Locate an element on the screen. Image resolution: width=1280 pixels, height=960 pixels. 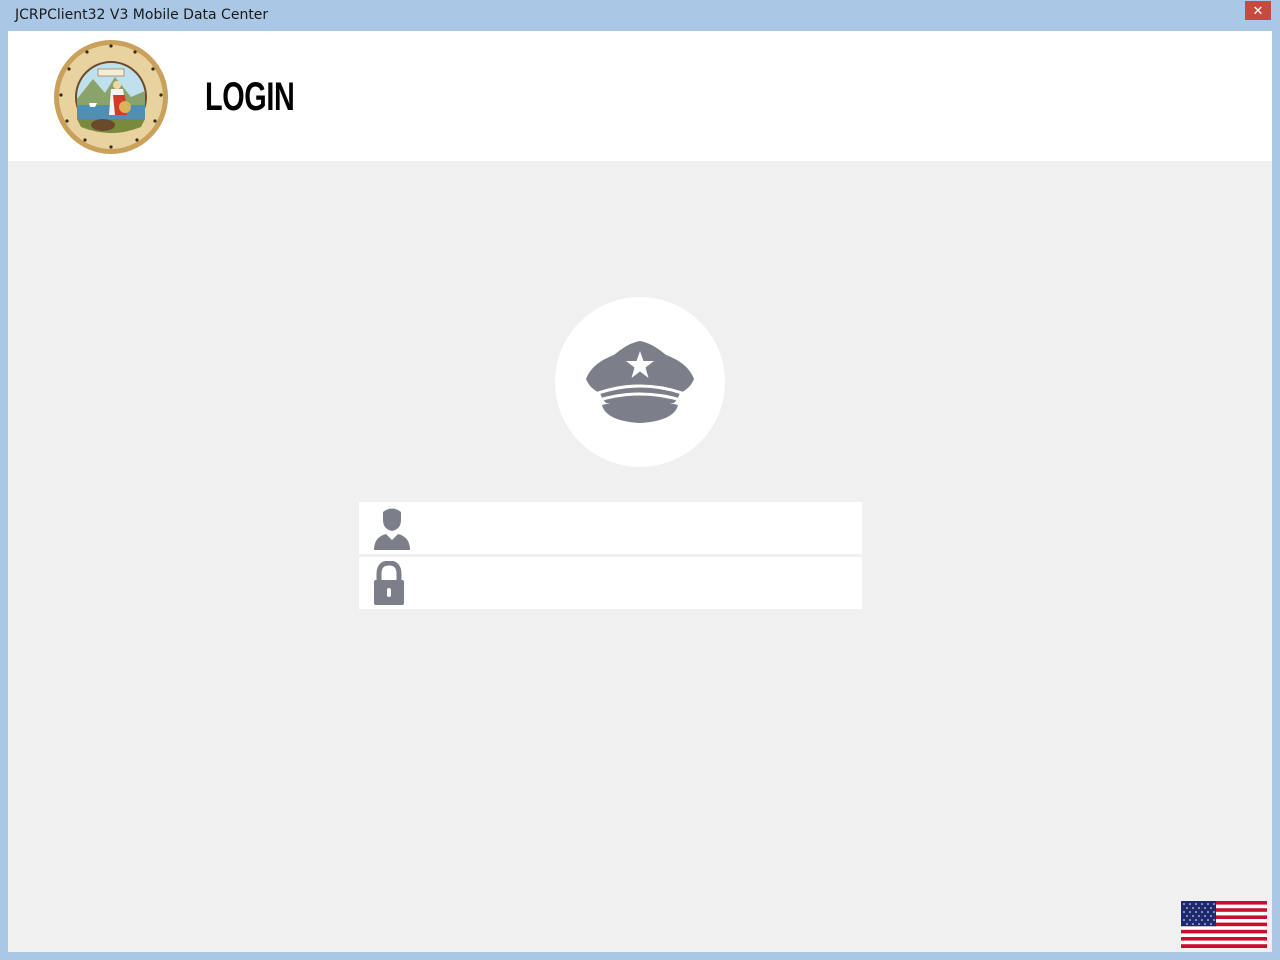
officer-avatar is located at coordinates (640, 382).